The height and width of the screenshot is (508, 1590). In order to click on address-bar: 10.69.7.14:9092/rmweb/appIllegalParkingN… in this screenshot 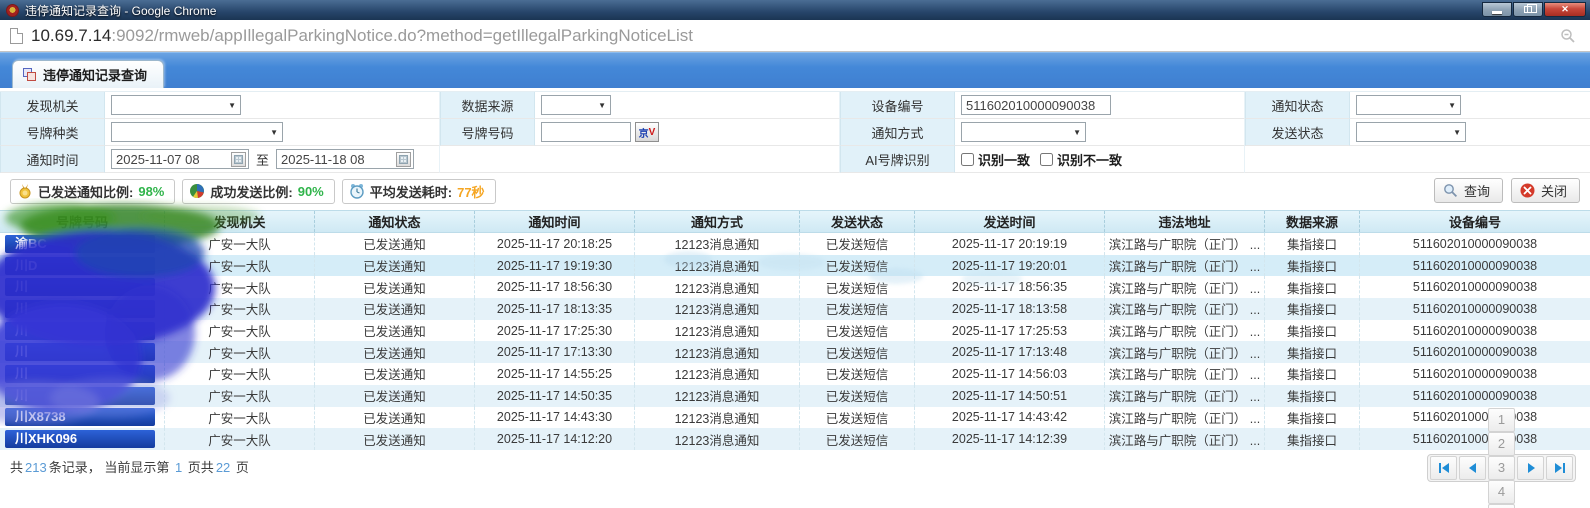, I will do `click(795, 36)`.